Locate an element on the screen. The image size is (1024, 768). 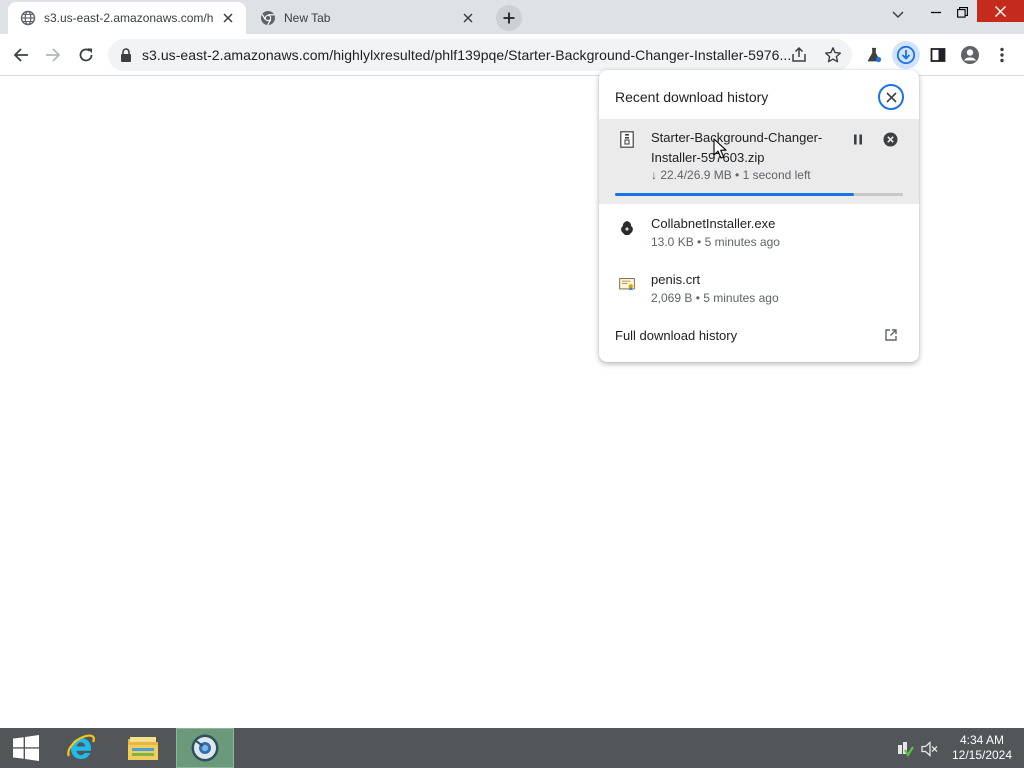
bubble-title: Recent download history is located at coordinates (692, 97).